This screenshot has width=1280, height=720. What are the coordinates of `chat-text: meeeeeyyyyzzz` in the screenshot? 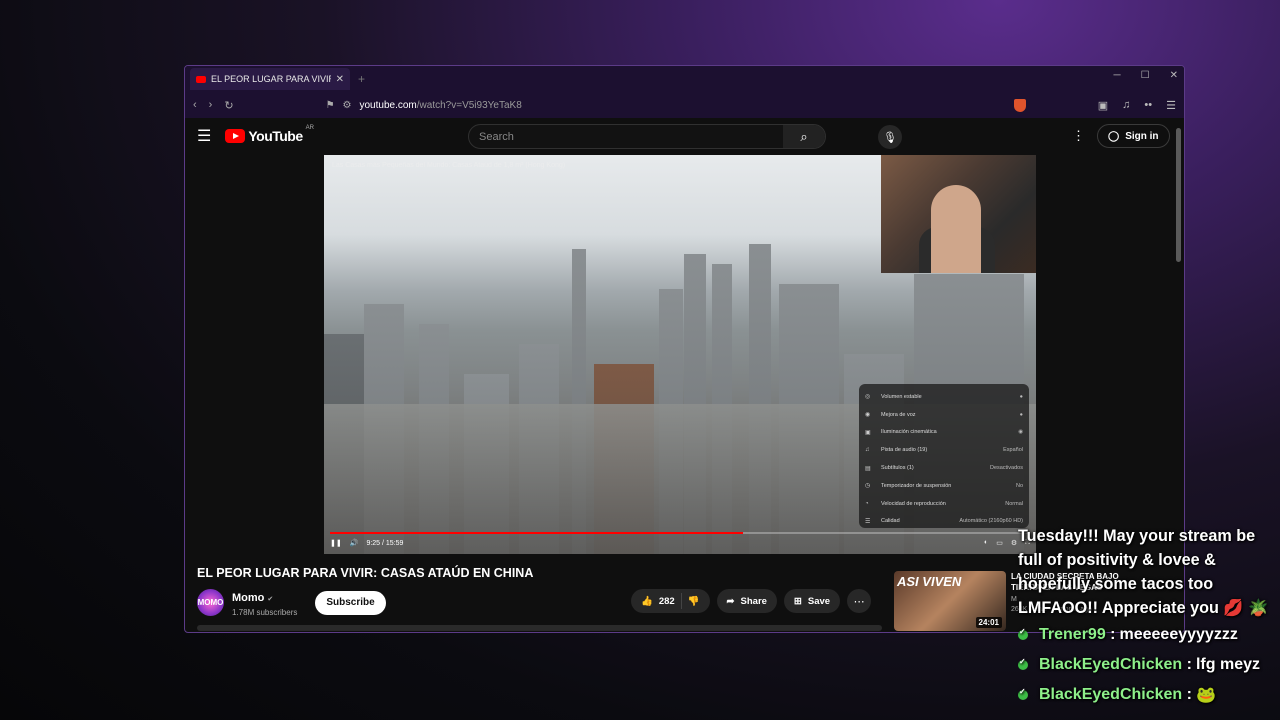 It's located at (1178, 634).